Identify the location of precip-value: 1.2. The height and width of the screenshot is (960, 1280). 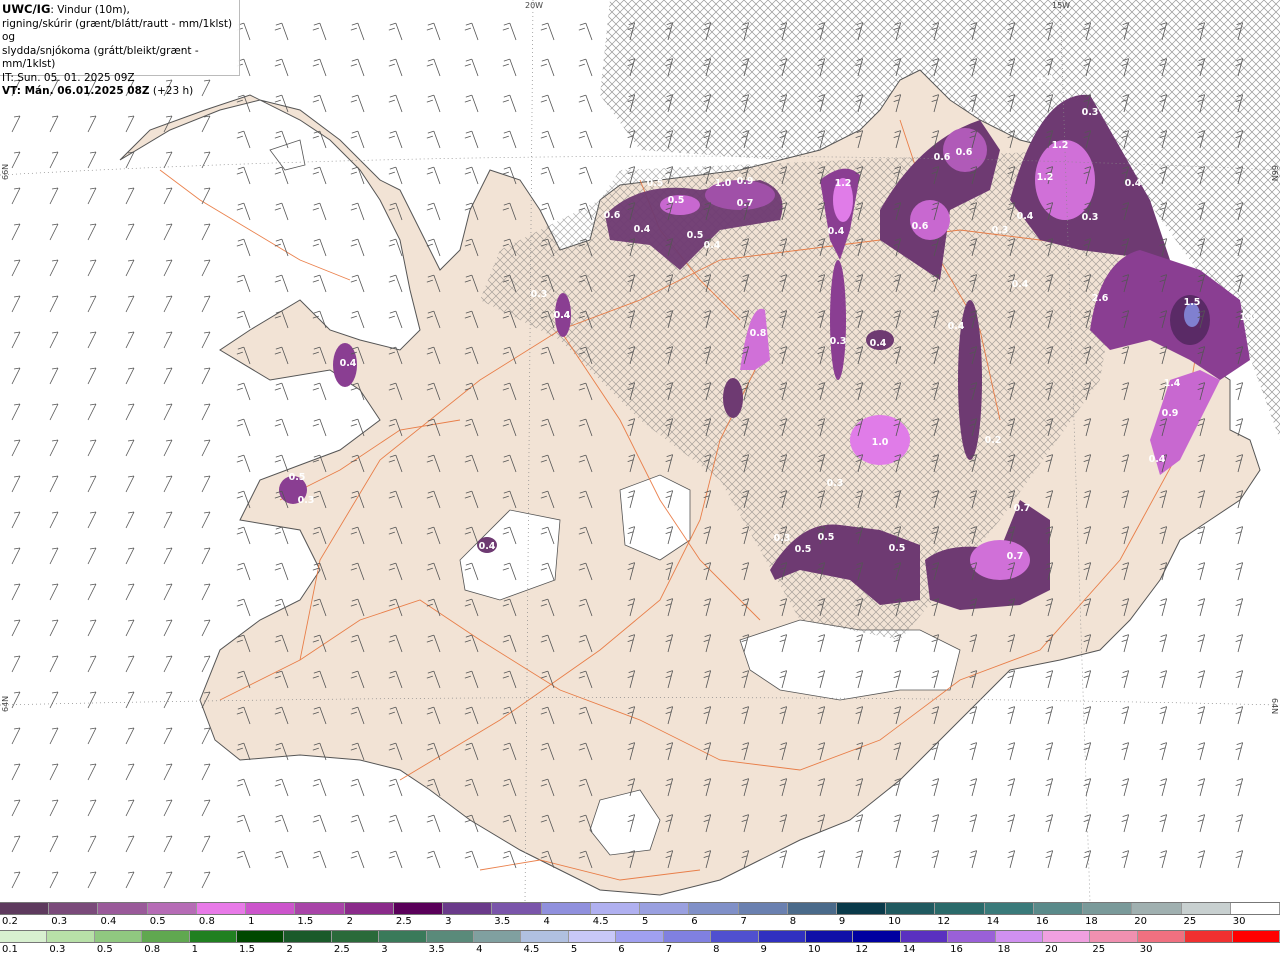
(1045, 177).